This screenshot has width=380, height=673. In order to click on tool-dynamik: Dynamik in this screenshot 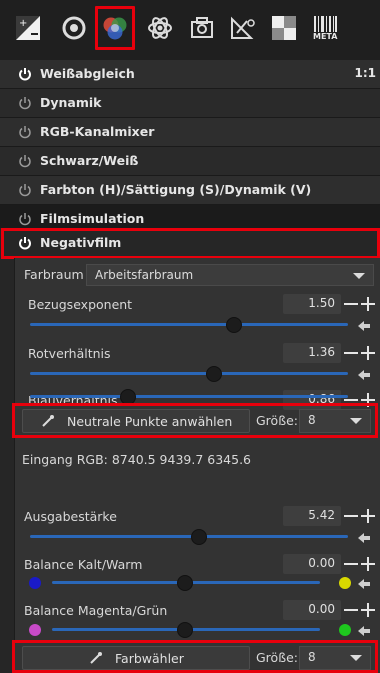, I will do `click(190, 103)`.